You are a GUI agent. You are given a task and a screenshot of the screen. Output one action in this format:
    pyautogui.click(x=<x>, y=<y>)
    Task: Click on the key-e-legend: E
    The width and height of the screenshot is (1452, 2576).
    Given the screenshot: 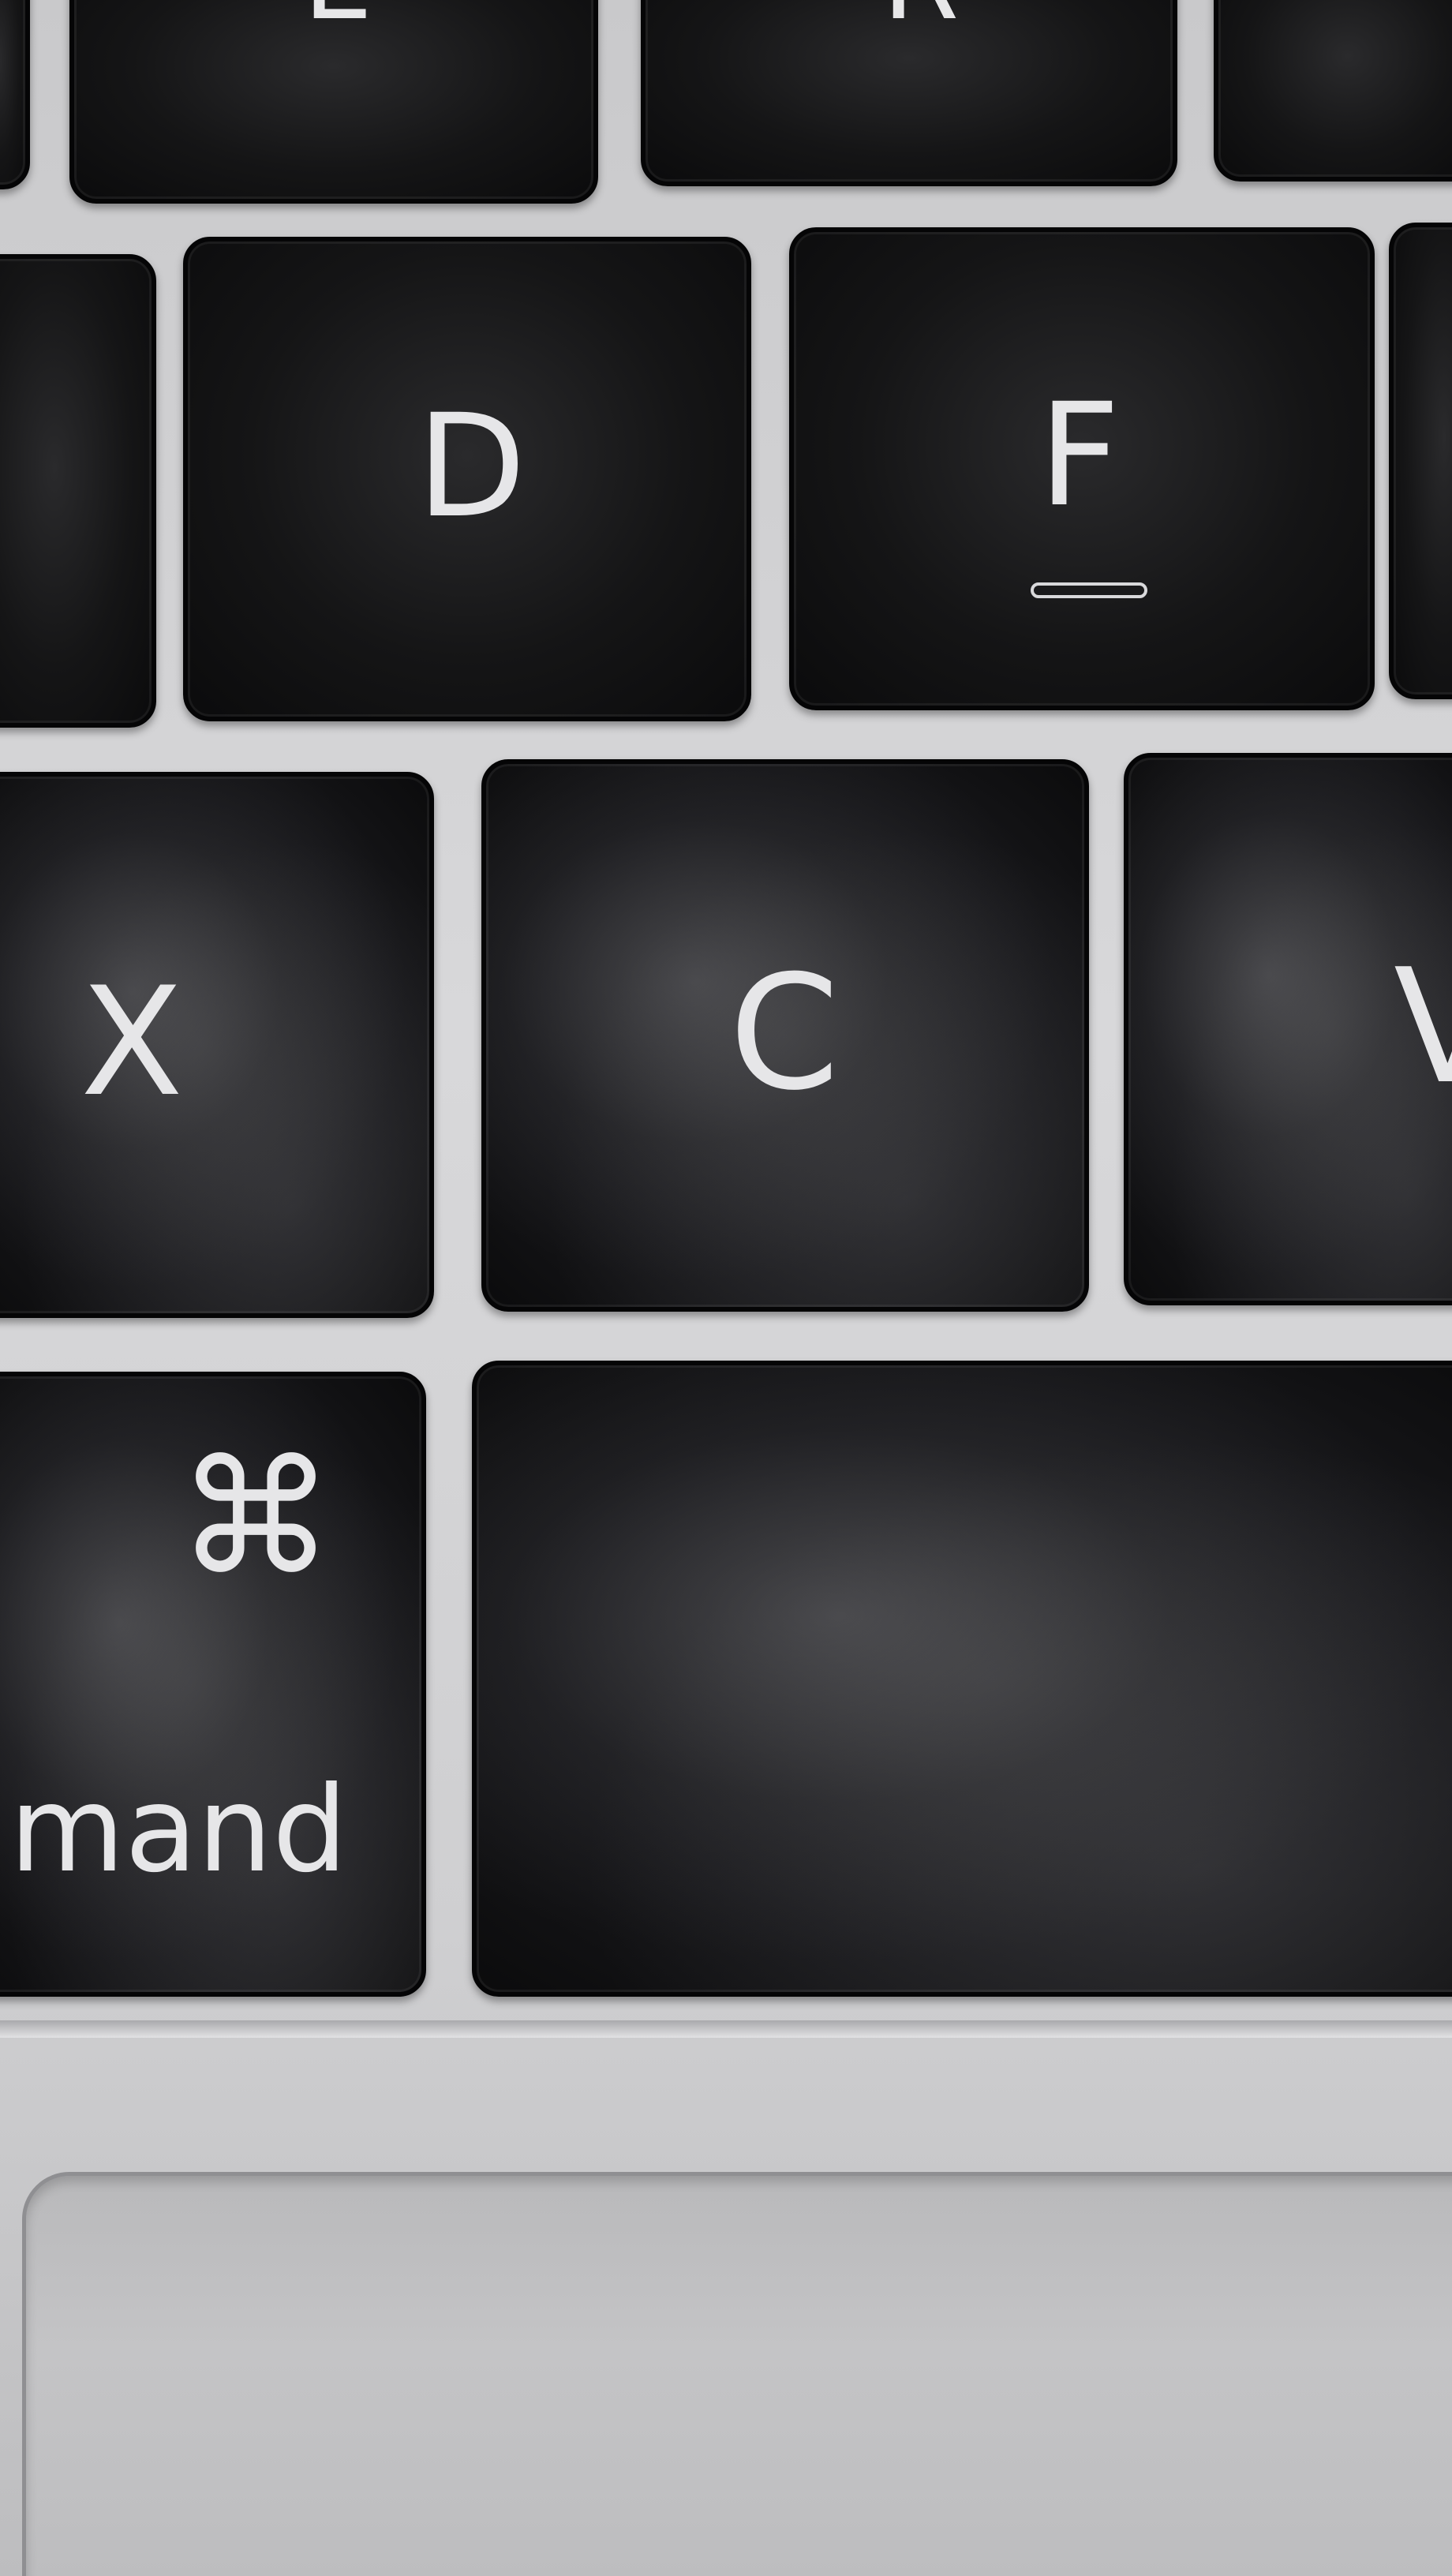 What is the action you would take?
    pyautogui.click(x=337, y=18)
    